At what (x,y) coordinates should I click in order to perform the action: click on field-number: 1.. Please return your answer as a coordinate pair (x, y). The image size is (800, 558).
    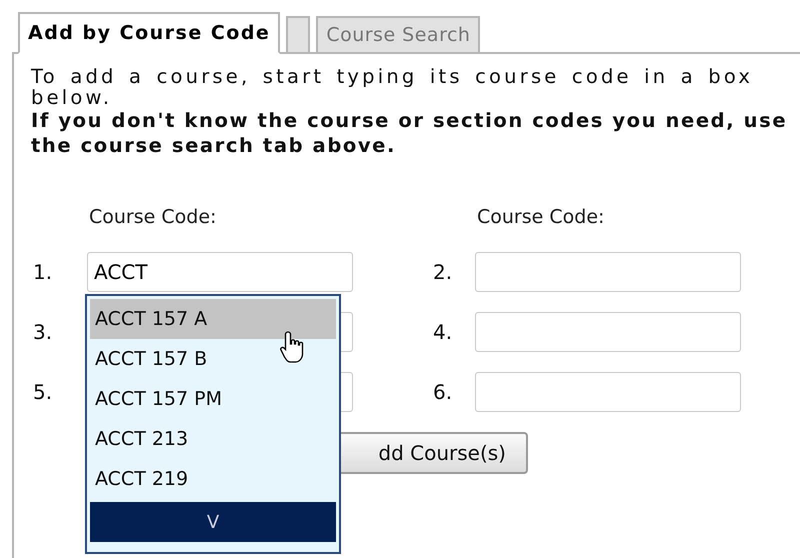
    Looking at the image, I should click on (43, 272).